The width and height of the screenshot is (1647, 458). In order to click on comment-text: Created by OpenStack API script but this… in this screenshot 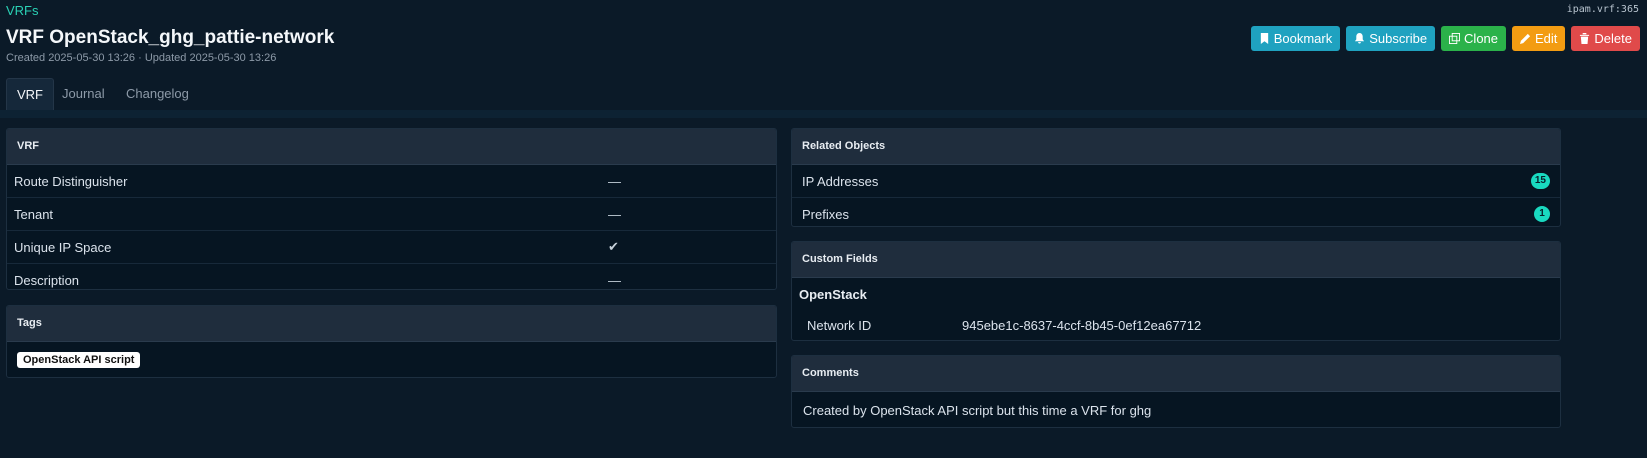, I will do `click(977, 410)`.